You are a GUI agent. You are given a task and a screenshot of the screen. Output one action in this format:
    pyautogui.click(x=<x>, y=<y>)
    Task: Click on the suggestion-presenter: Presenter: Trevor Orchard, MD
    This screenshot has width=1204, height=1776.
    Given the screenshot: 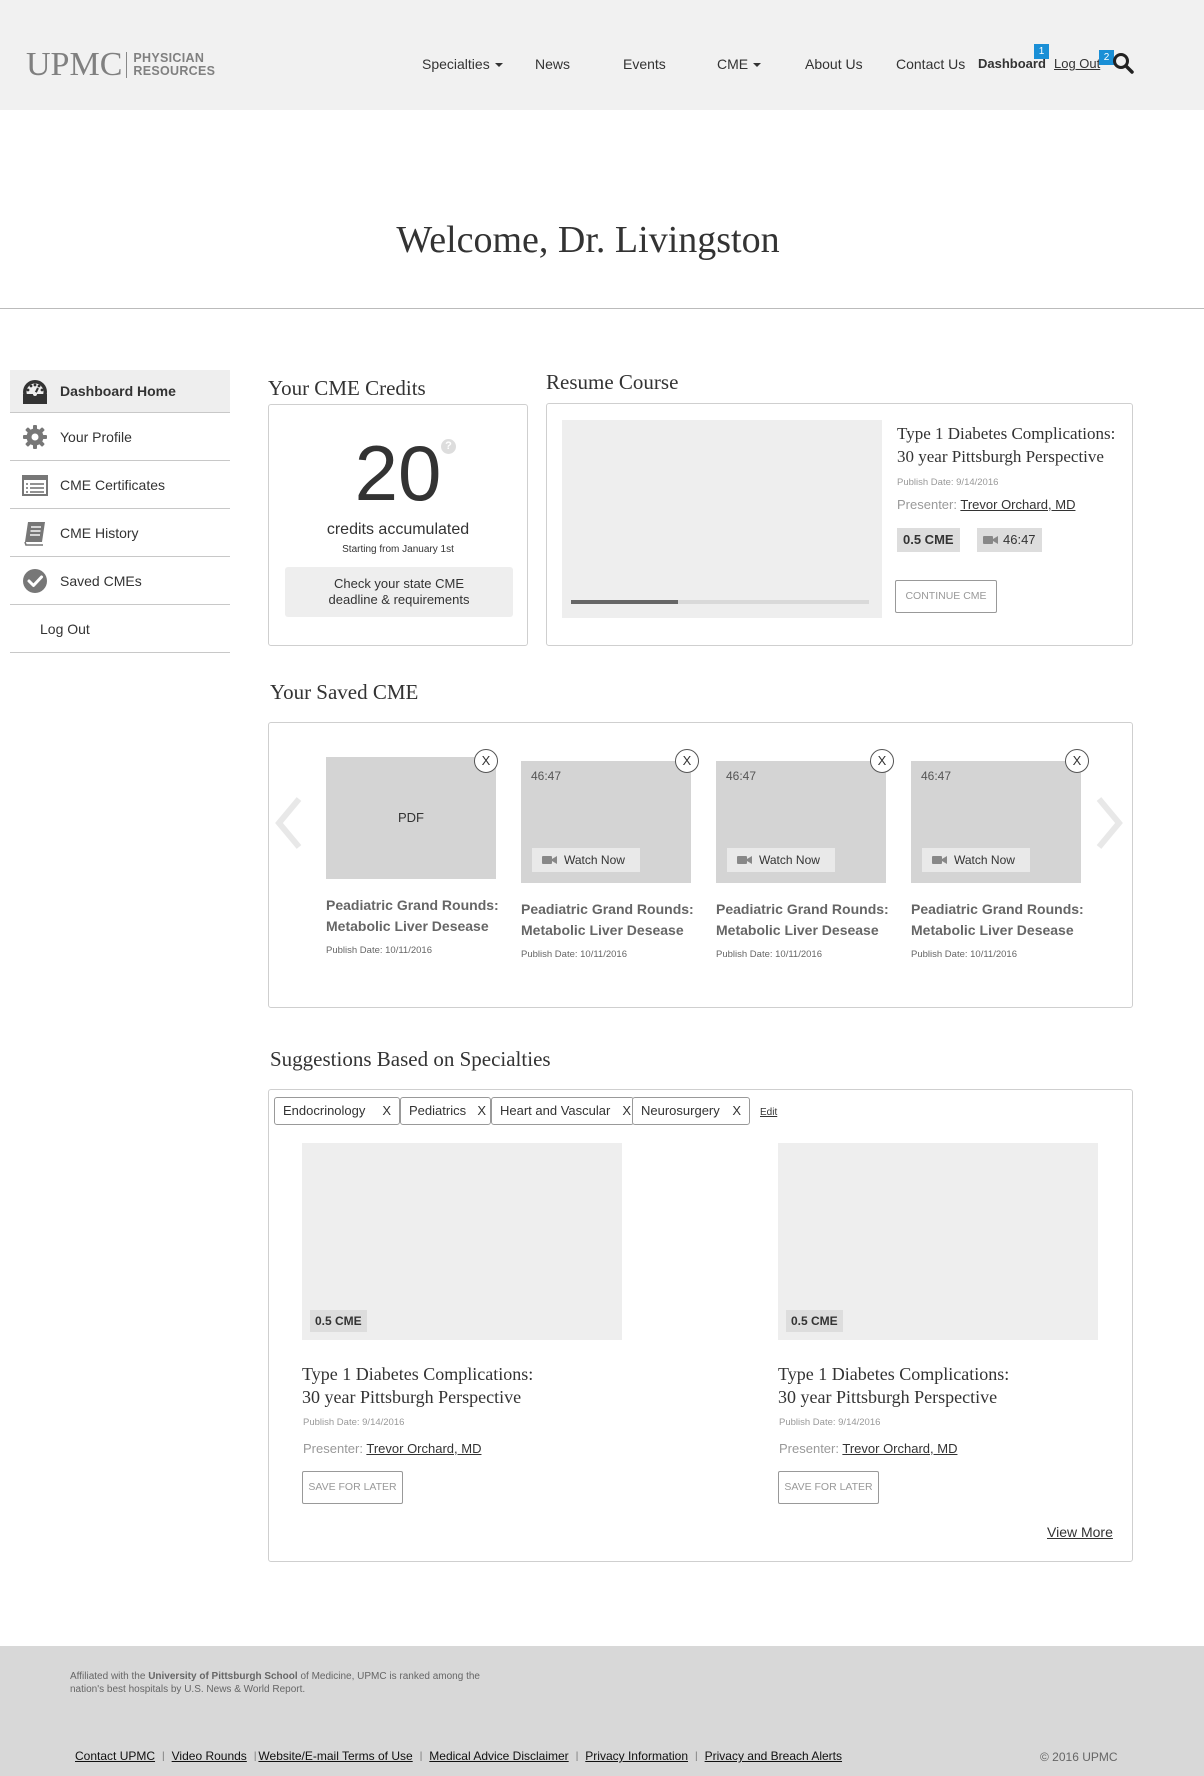 What is the action you would take?
    pyautogui.click(x=392, y=1448)
    